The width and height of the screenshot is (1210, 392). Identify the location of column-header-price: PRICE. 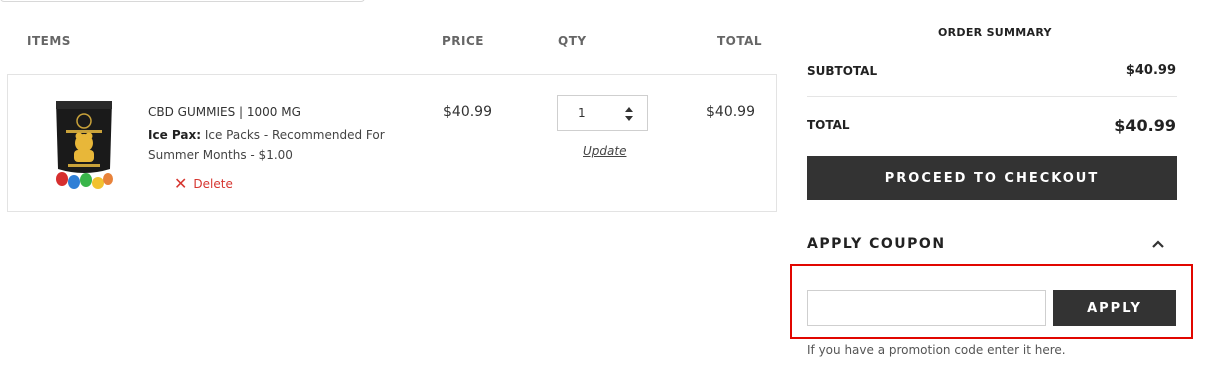
(463, 41).